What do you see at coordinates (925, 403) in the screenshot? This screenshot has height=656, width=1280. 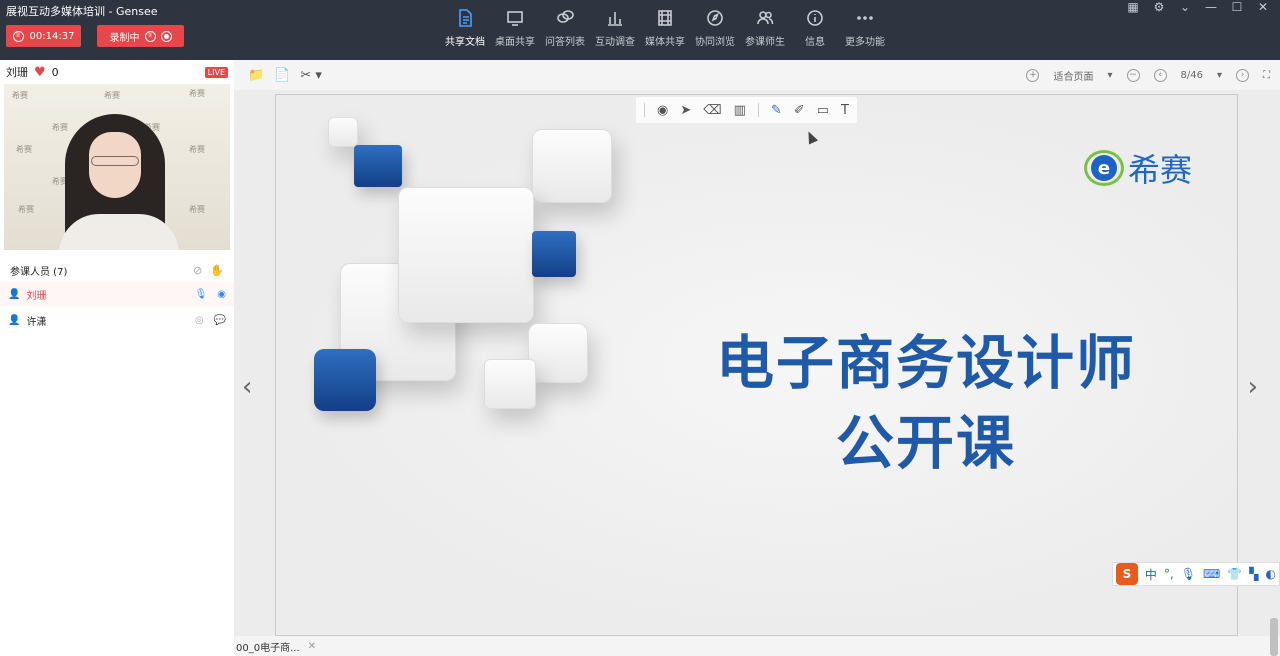 I see `slide-title: 电子商务设计师 公开课` at bounding box center [925, 403].